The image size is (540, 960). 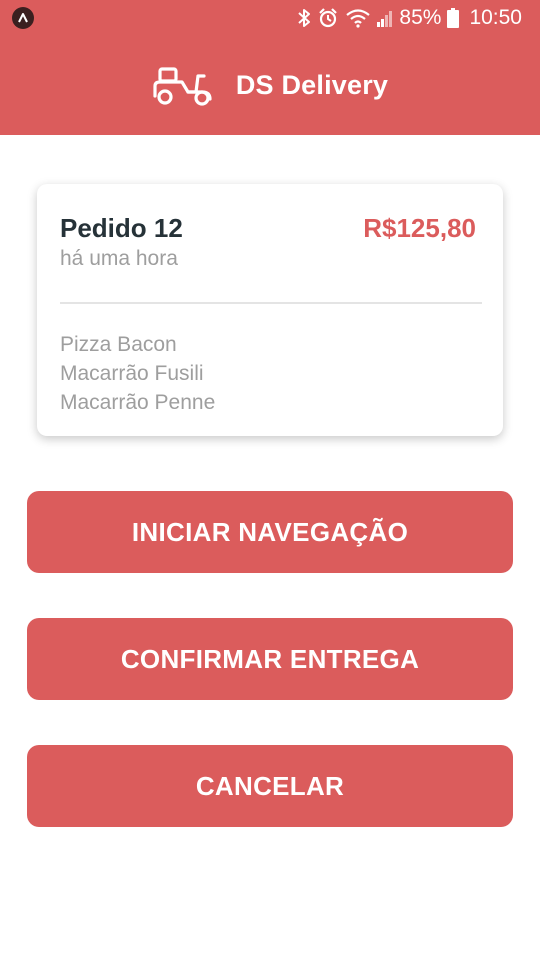 I want to click on app-header: DS Delivery, so click(x=270, y=85).